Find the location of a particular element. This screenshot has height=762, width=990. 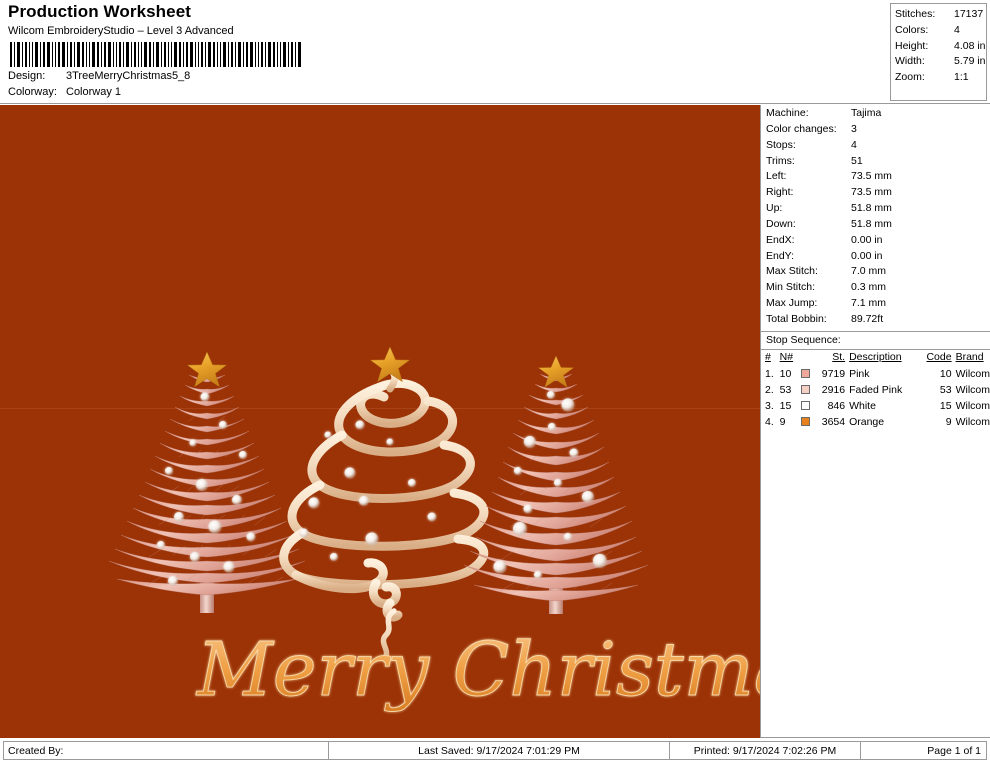

stat-row: Max Stitch: 7.0 mm is located at coordinates (878, 272).